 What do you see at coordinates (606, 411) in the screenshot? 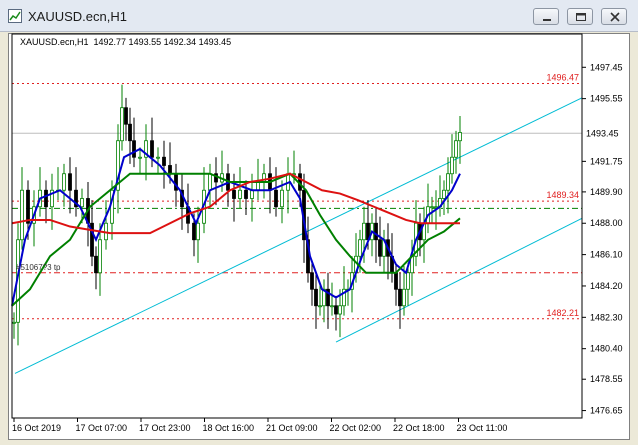
I see `y-tick-label: 1476.65` at bounding box center [606, 411].